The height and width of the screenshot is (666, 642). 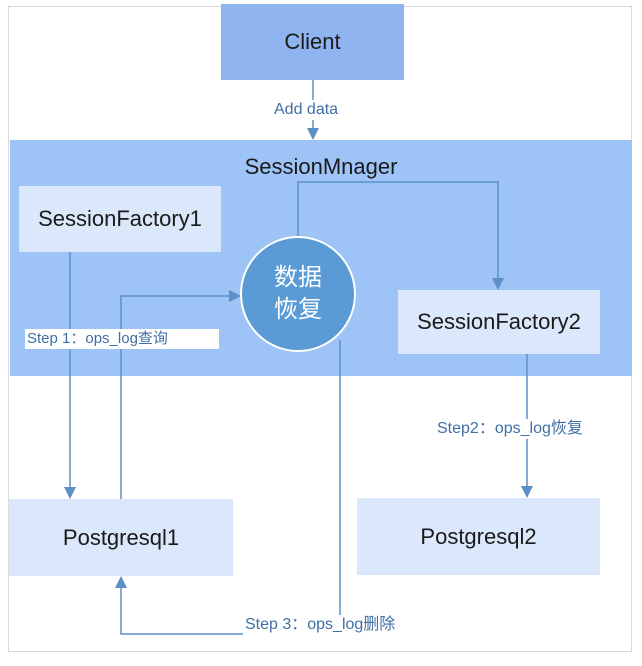 I want to click on step3-label: Step 3：ops_log删除, so click(x=320, y=625).